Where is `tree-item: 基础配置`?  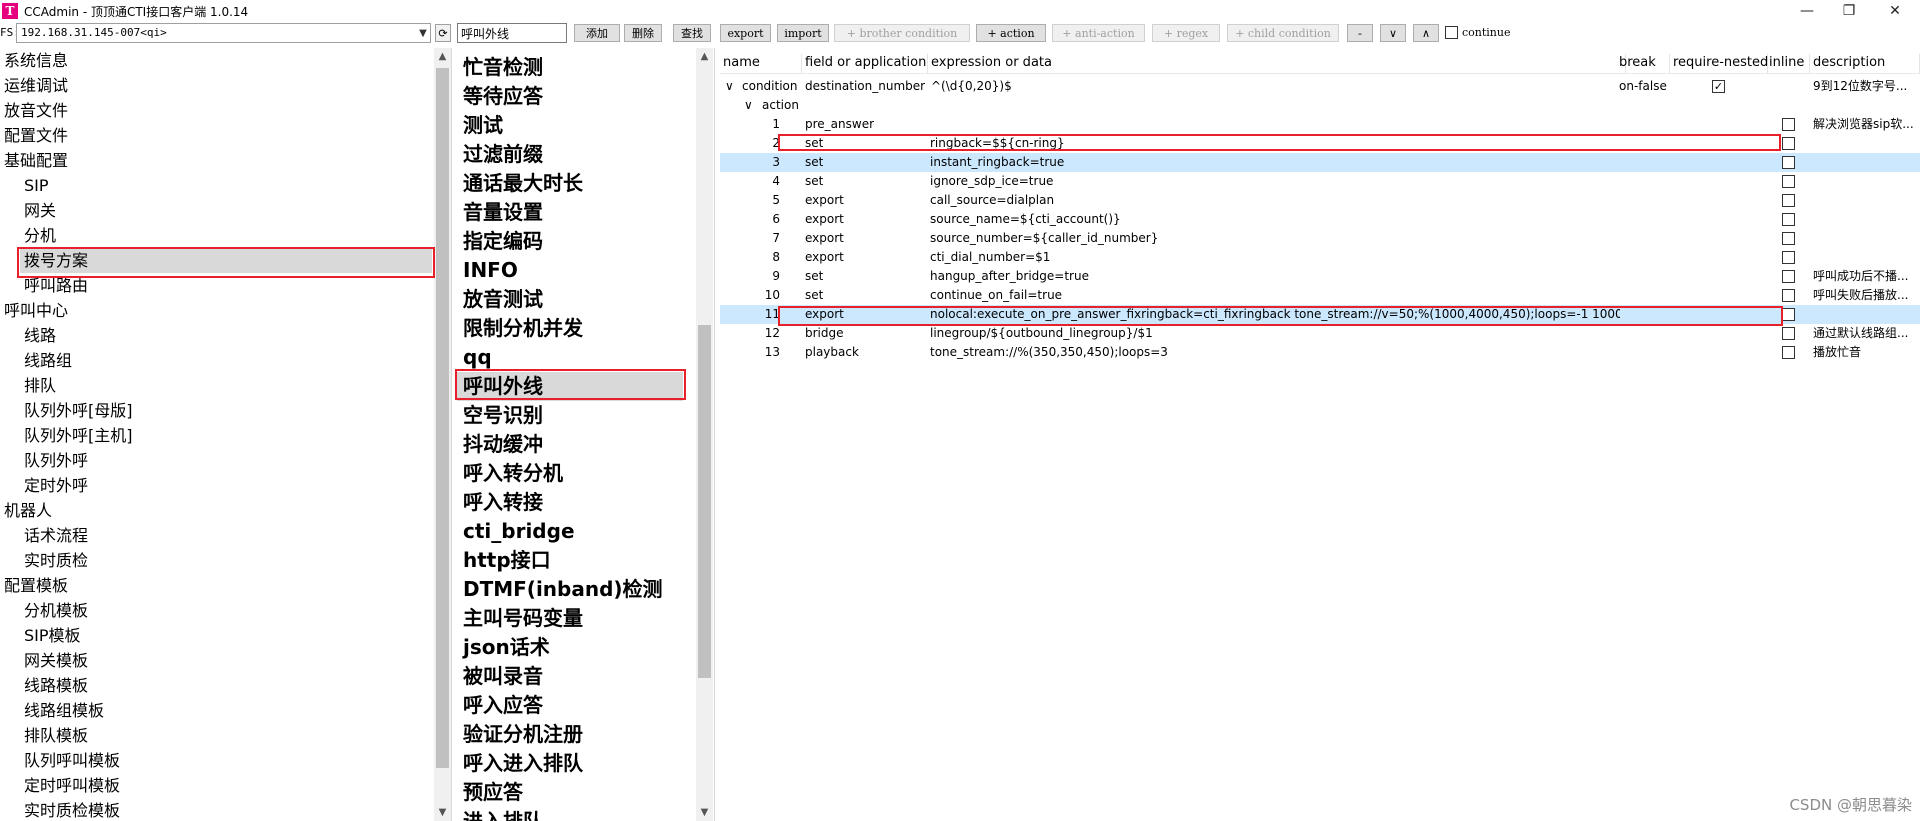
tree-item: 基础配置 is located at coordinates (36, 160).